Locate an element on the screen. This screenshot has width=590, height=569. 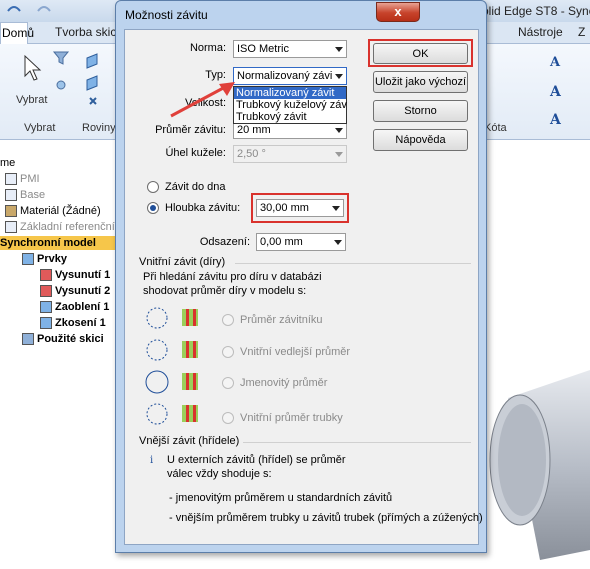
pipe-inner-diameter-radio is located at coordinates (228, 418).